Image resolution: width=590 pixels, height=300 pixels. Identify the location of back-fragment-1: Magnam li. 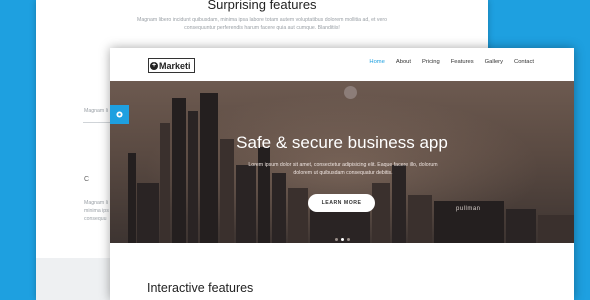
(96, 111).